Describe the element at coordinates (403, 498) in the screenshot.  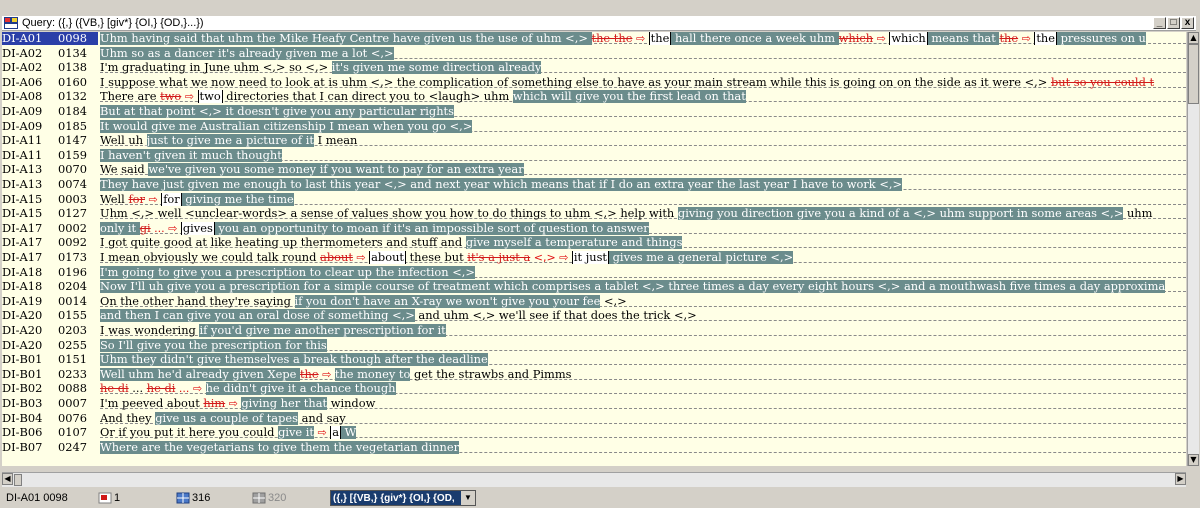
I see `query-selector: ({,} [{VB,} {giv*} {OI,} {OD, ▼` at that location.